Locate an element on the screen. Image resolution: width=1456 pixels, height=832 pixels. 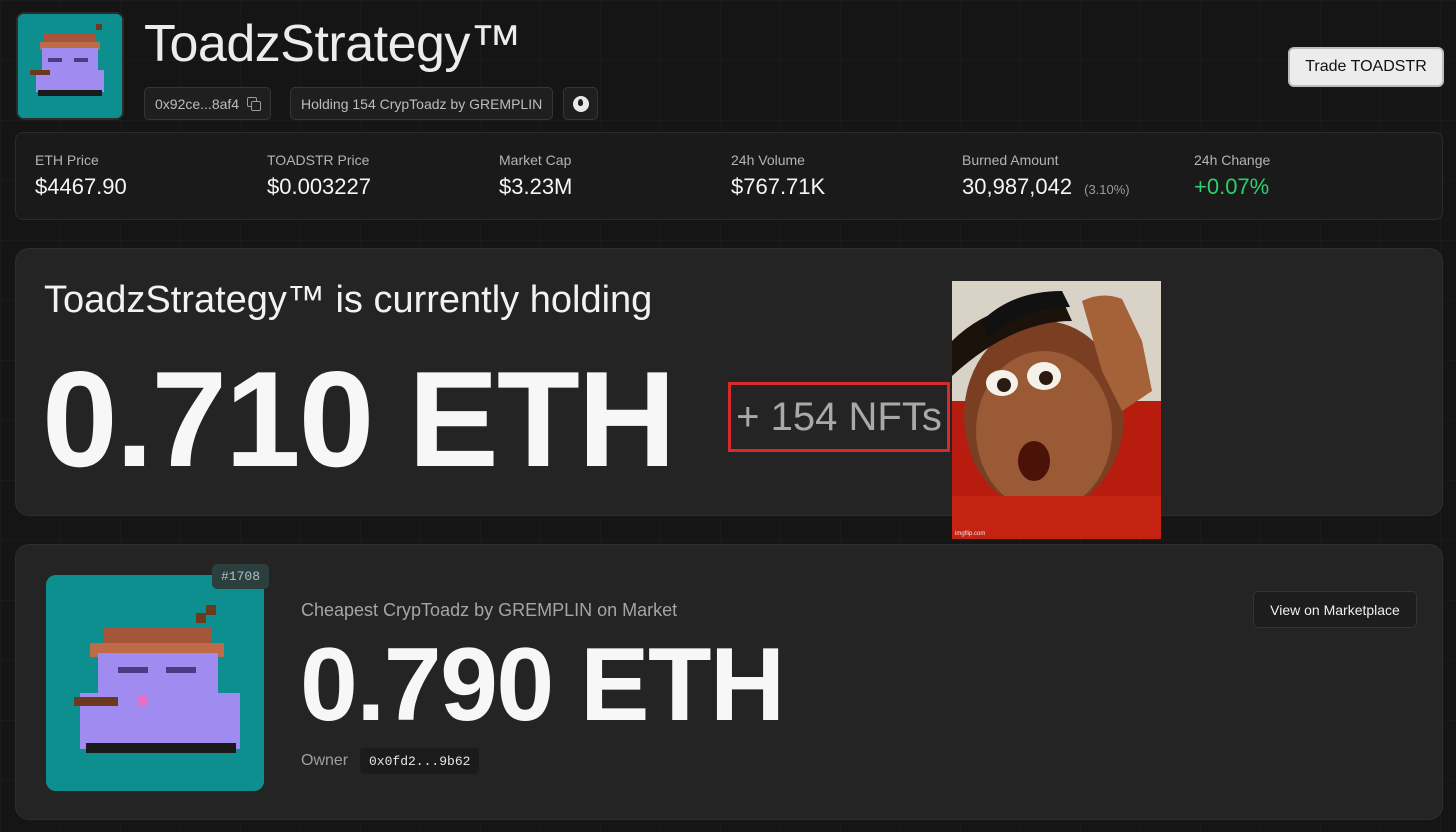
token-id-badge: #1708 is located at coordinates (241, 576).